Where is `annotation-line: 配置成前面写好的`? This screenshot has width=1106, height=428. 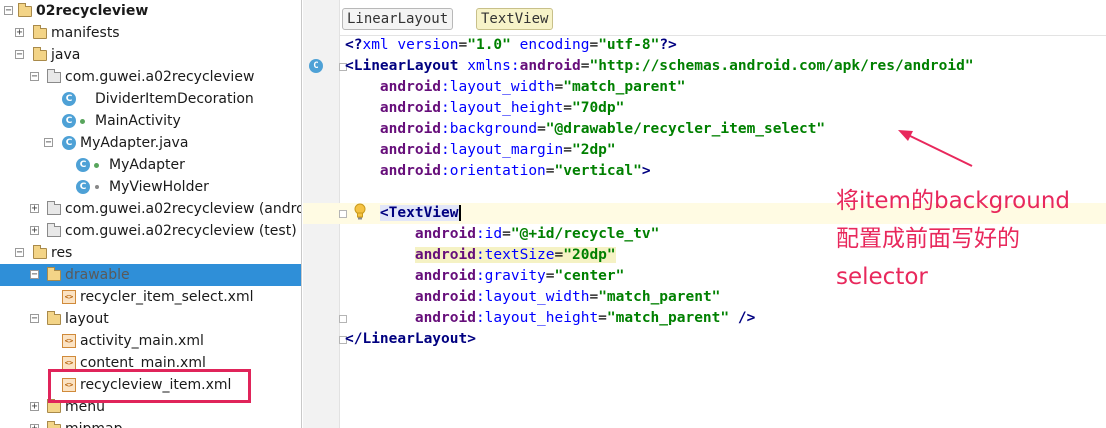 annotation-line: 配置成前面写好的 is located at coordinates (928, 239).